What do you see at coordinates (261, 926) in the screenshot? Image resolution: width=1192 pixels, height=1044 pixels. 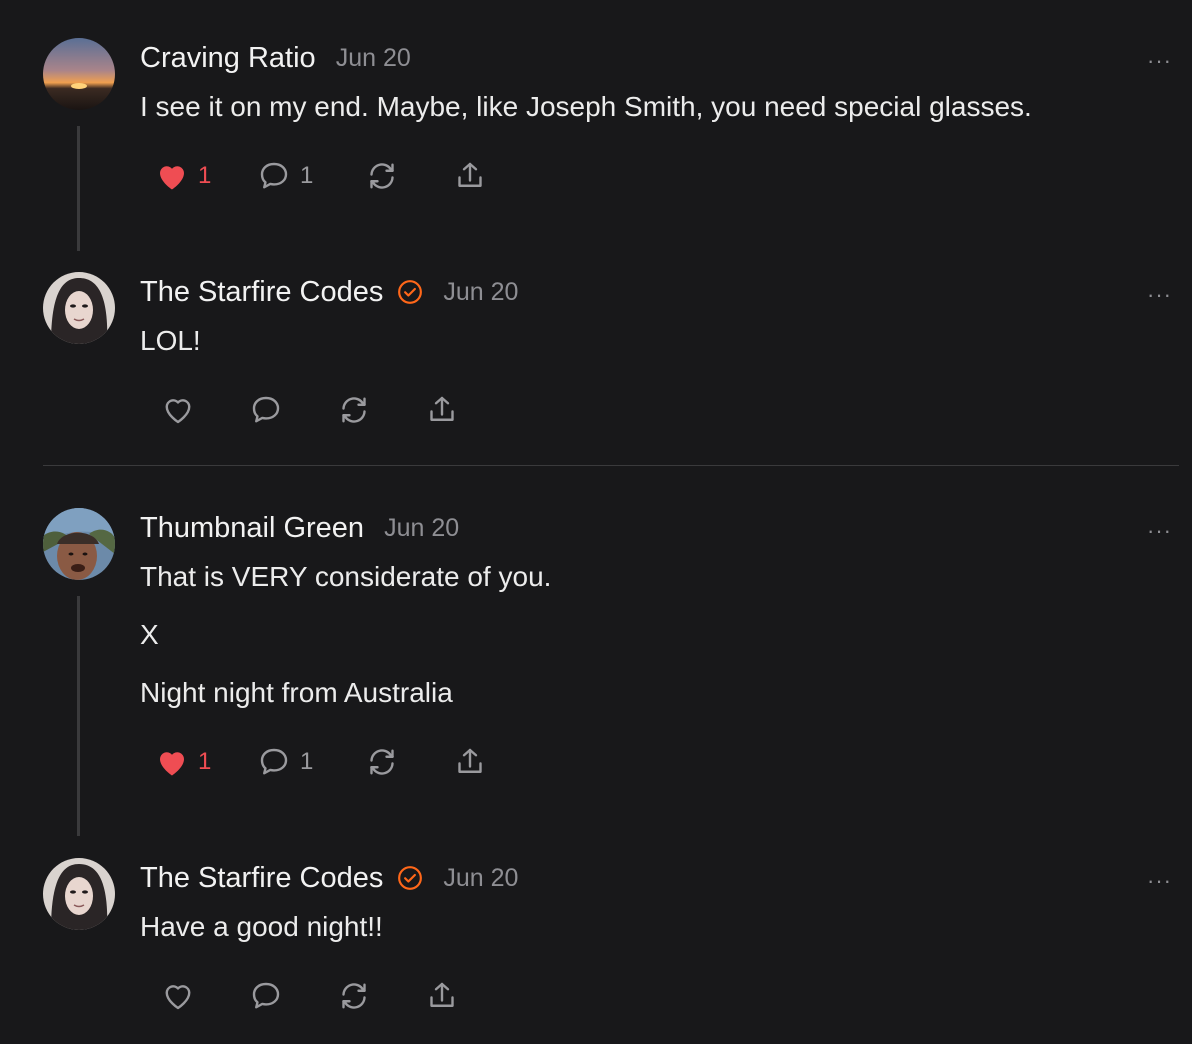 I see `comment-text: Have a good night!!` at bounding box center [261, 926].